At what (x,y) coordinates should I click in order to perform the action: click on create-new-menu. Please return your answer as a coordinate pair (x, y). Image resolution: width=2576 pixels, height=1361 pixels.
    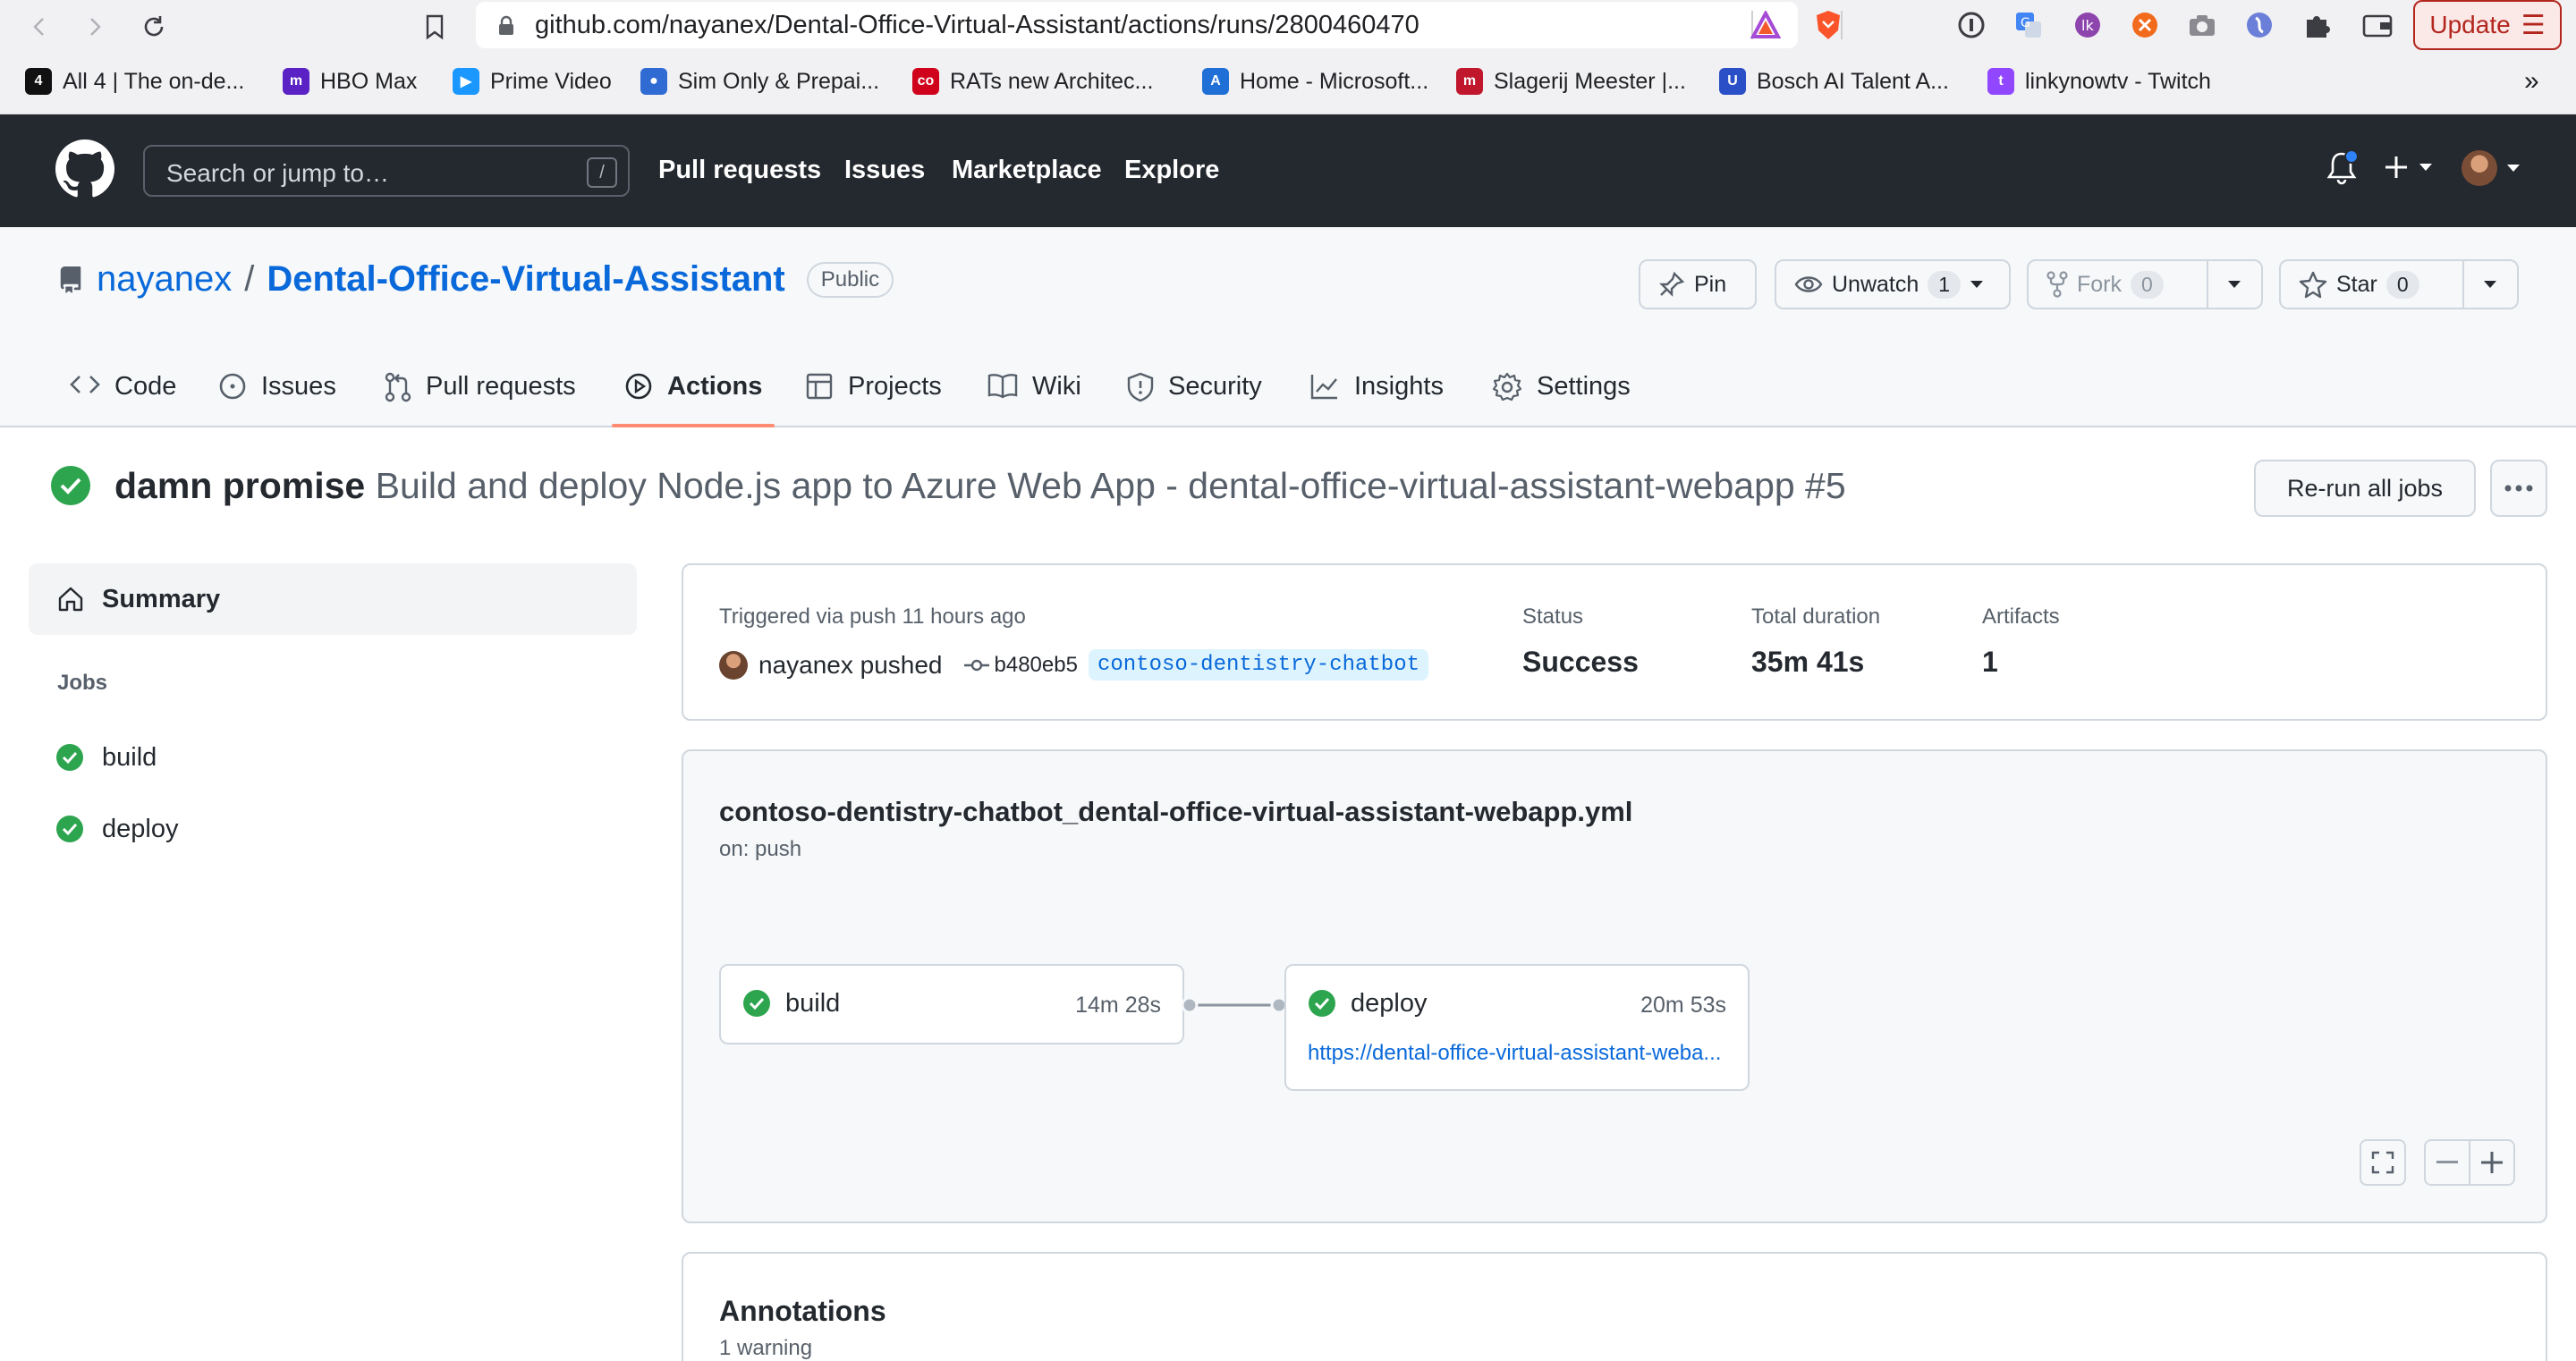
    Looking at the image, I should click on (2408, 167).